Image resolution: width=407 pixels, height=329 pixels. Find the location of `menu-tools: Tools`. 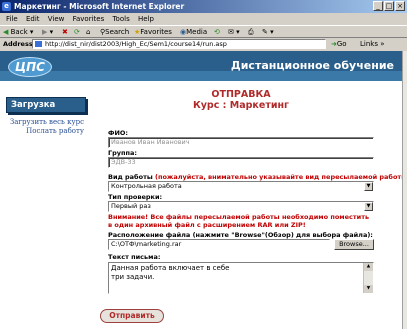

menu-tools: Tools is located at coordinates (120, 19).